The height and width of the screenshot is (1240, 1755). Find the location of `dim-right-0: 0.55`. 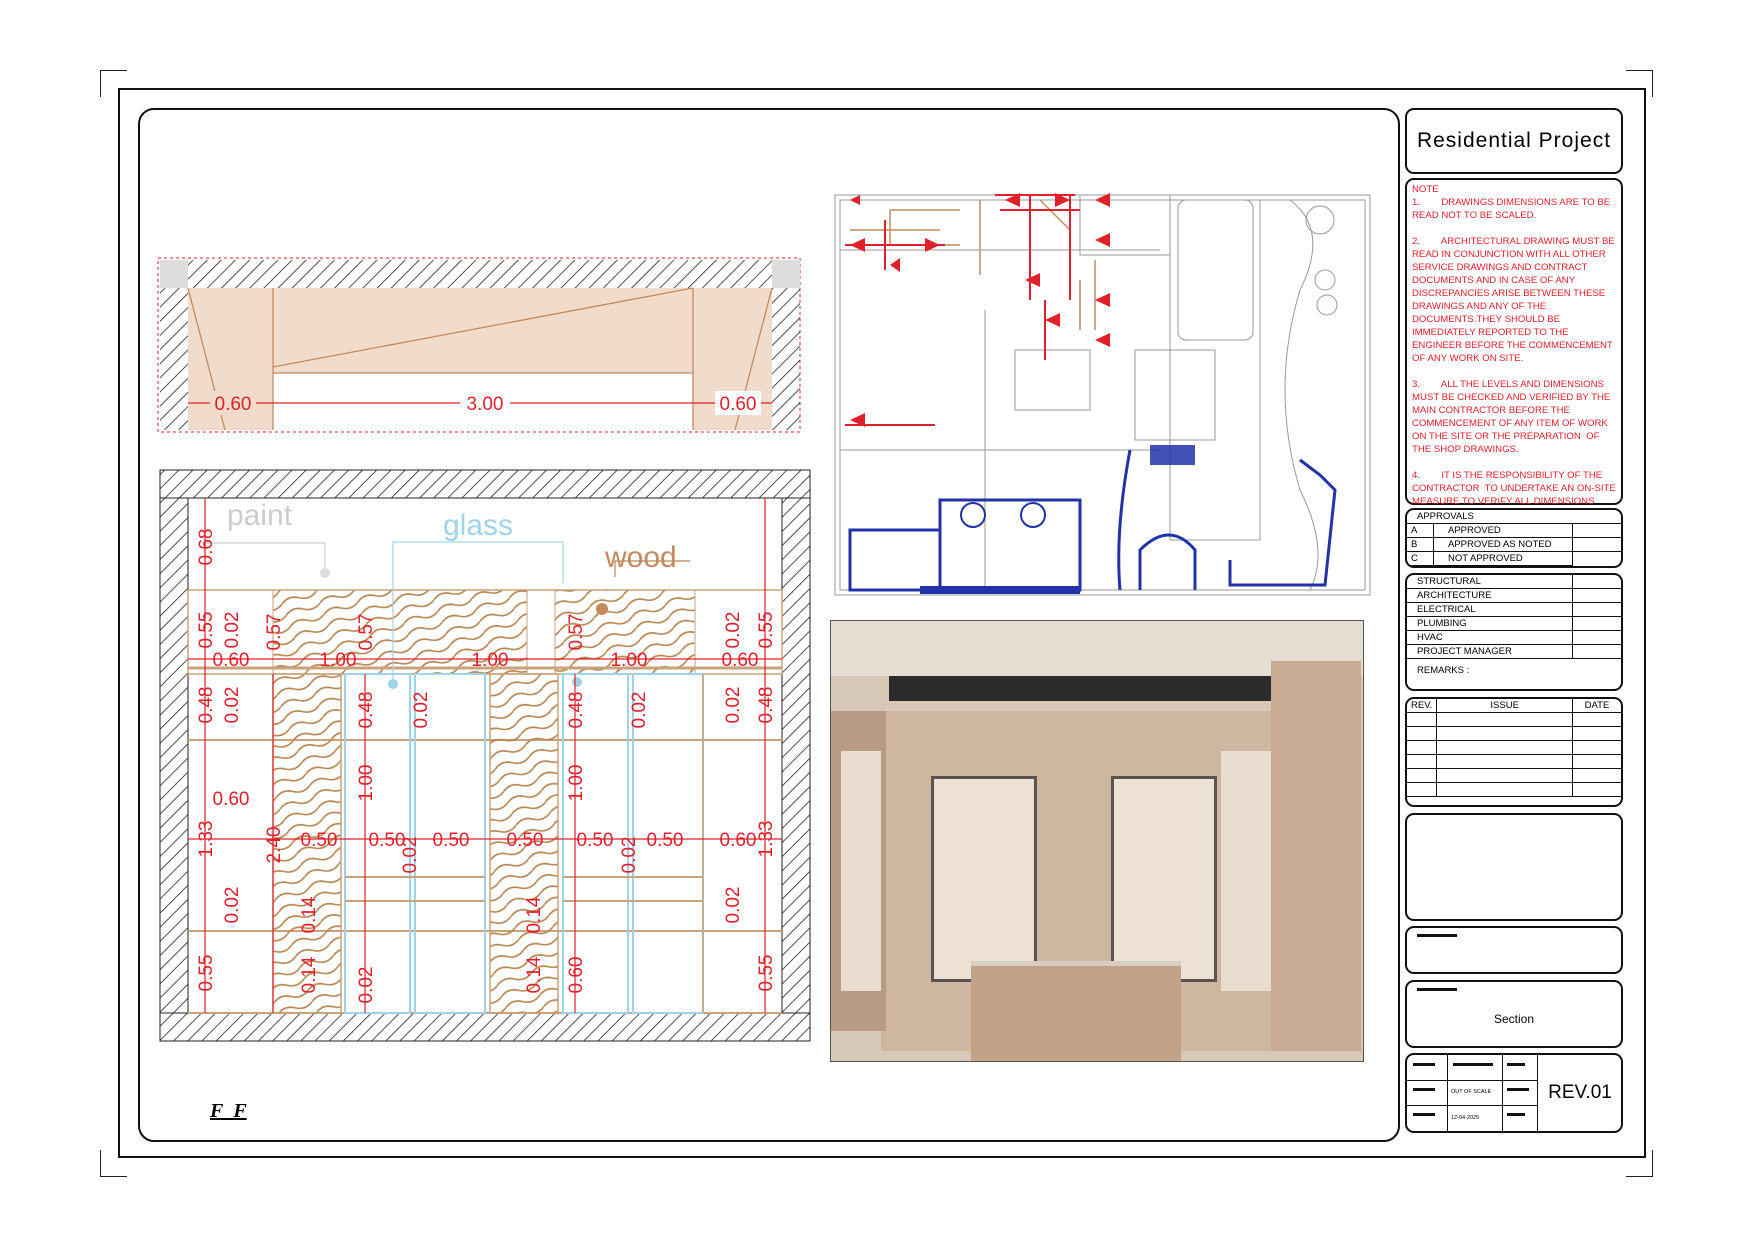

dim-right-0: 0.55 is located at coordinates (766, 630).